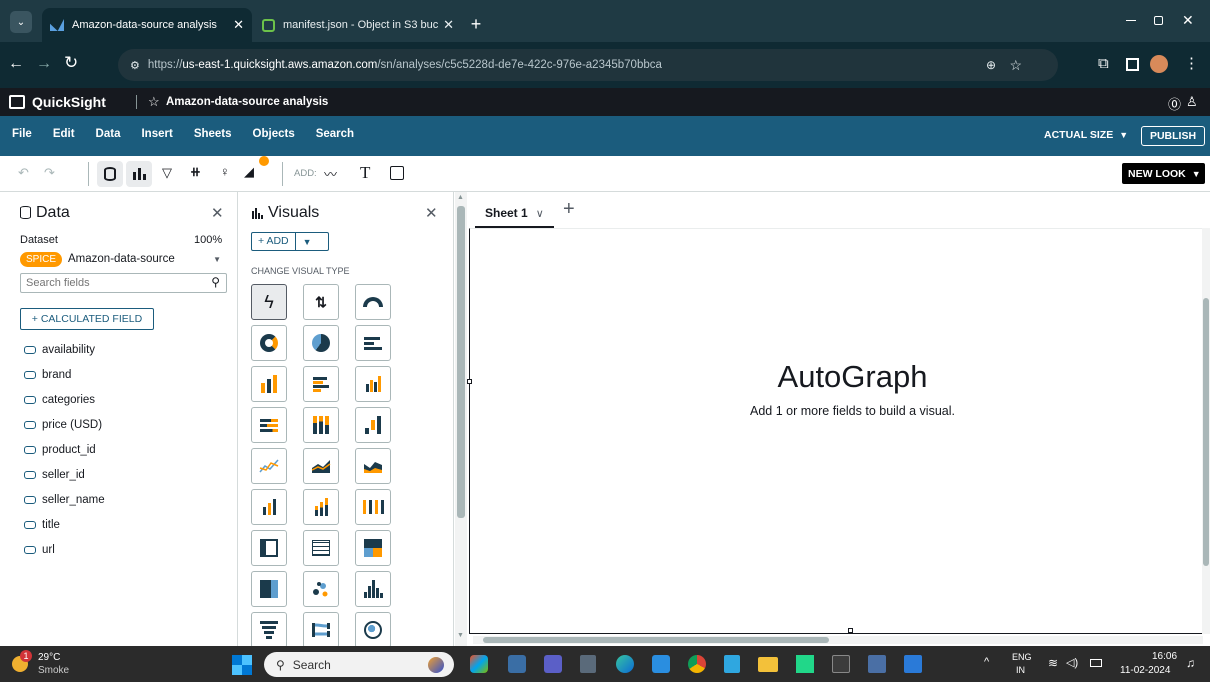  What do you see at coordinates (373, 384) in the screenshot?
I see `clustered-vertical-bar-icon` at bounding box center [373, 384].